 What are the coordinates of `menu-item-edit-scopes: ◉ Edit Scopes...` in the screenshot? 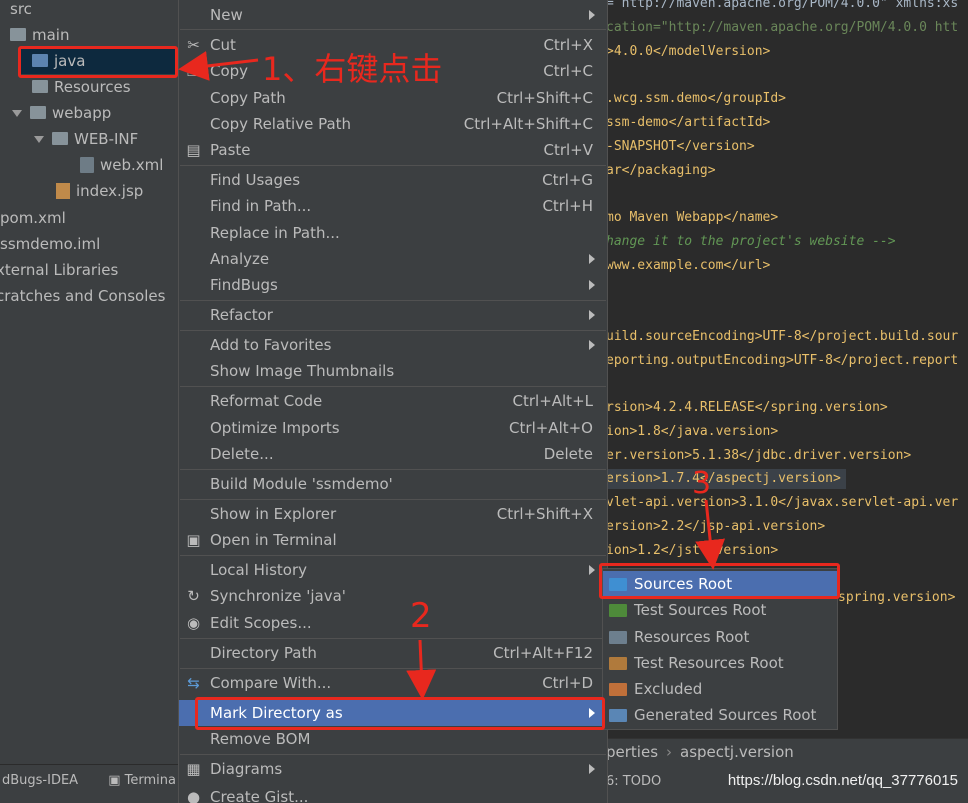 It's located at (393, 623).